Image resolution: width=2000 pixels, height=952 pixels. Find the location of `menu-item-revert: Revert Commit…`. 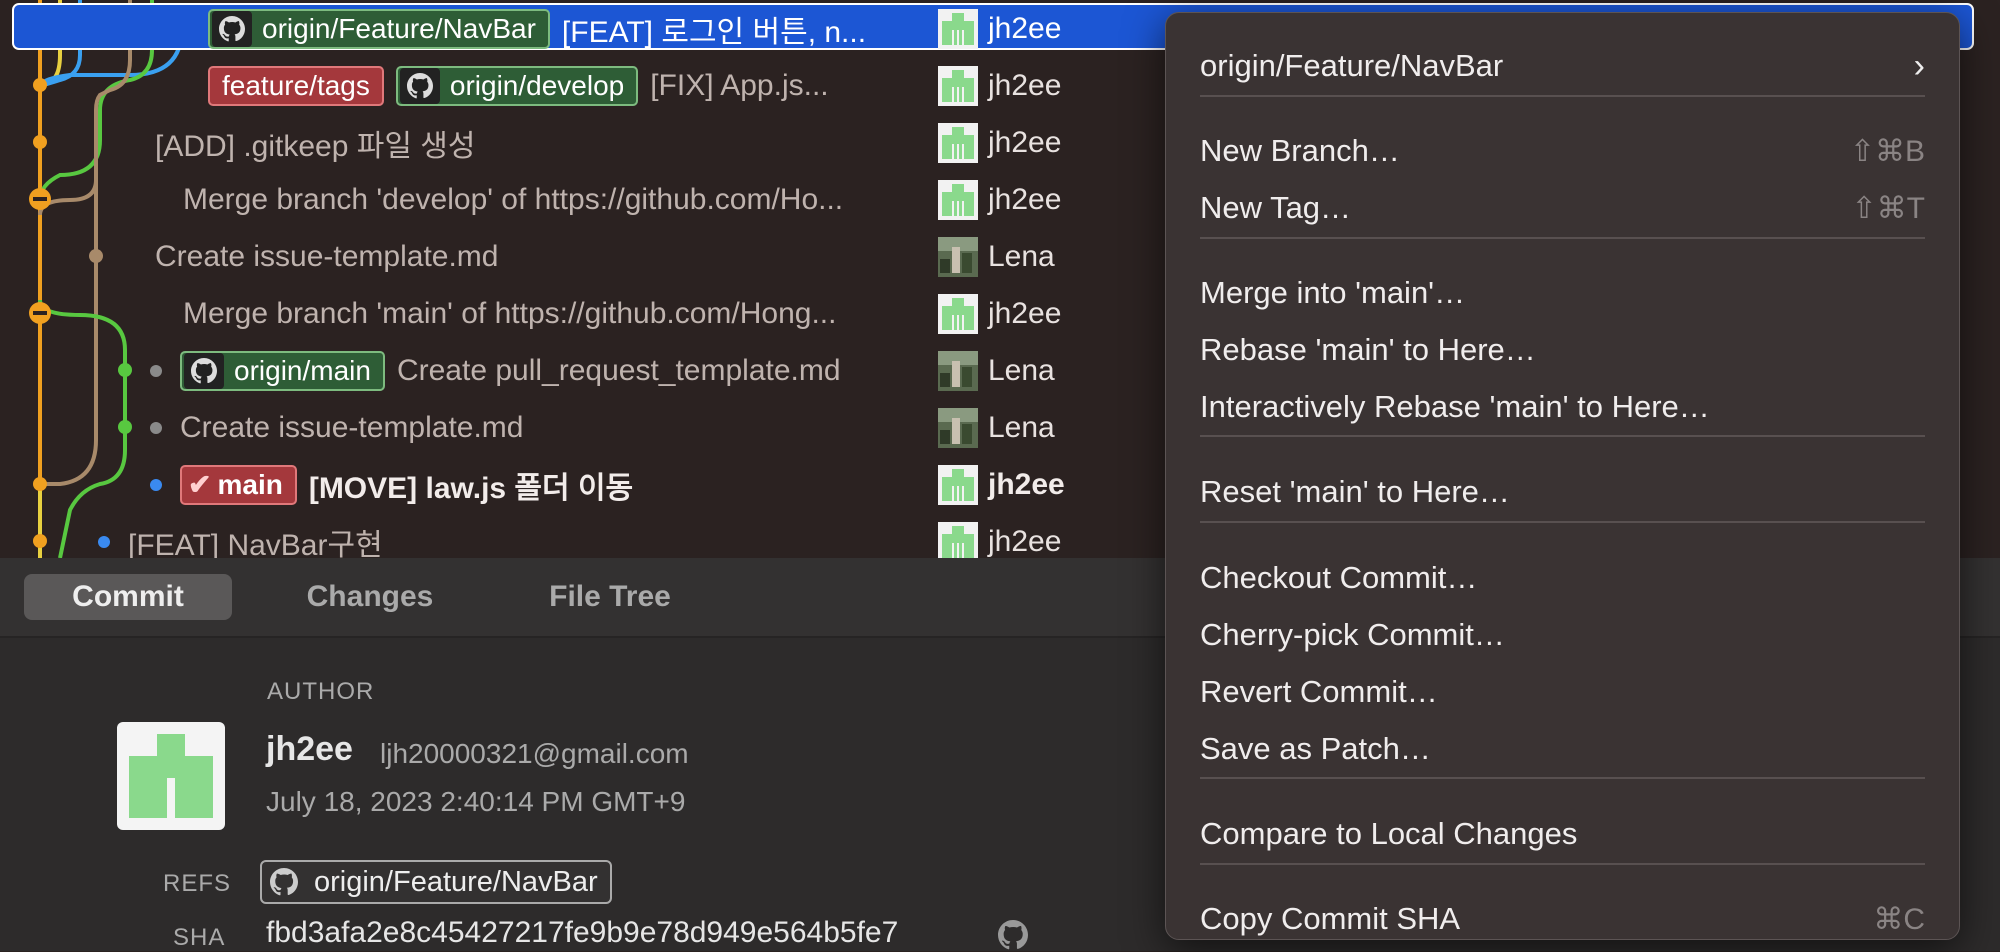

menu-item-revert: Revert Commit… is located at coordinates (1562, 692).